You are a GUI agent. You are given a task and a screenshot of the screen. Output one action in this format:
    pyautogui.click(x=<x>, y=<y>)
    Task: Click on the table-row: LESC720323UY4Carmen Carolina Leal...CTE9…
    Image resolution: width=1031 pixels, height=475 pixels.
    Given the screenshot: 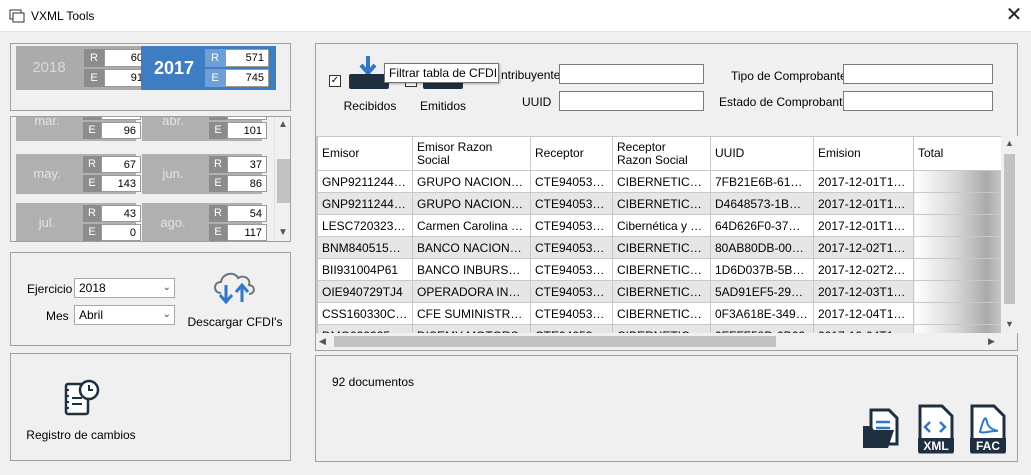 What is the action you would take?
    pyautogui.click(x=659, y=225)
    